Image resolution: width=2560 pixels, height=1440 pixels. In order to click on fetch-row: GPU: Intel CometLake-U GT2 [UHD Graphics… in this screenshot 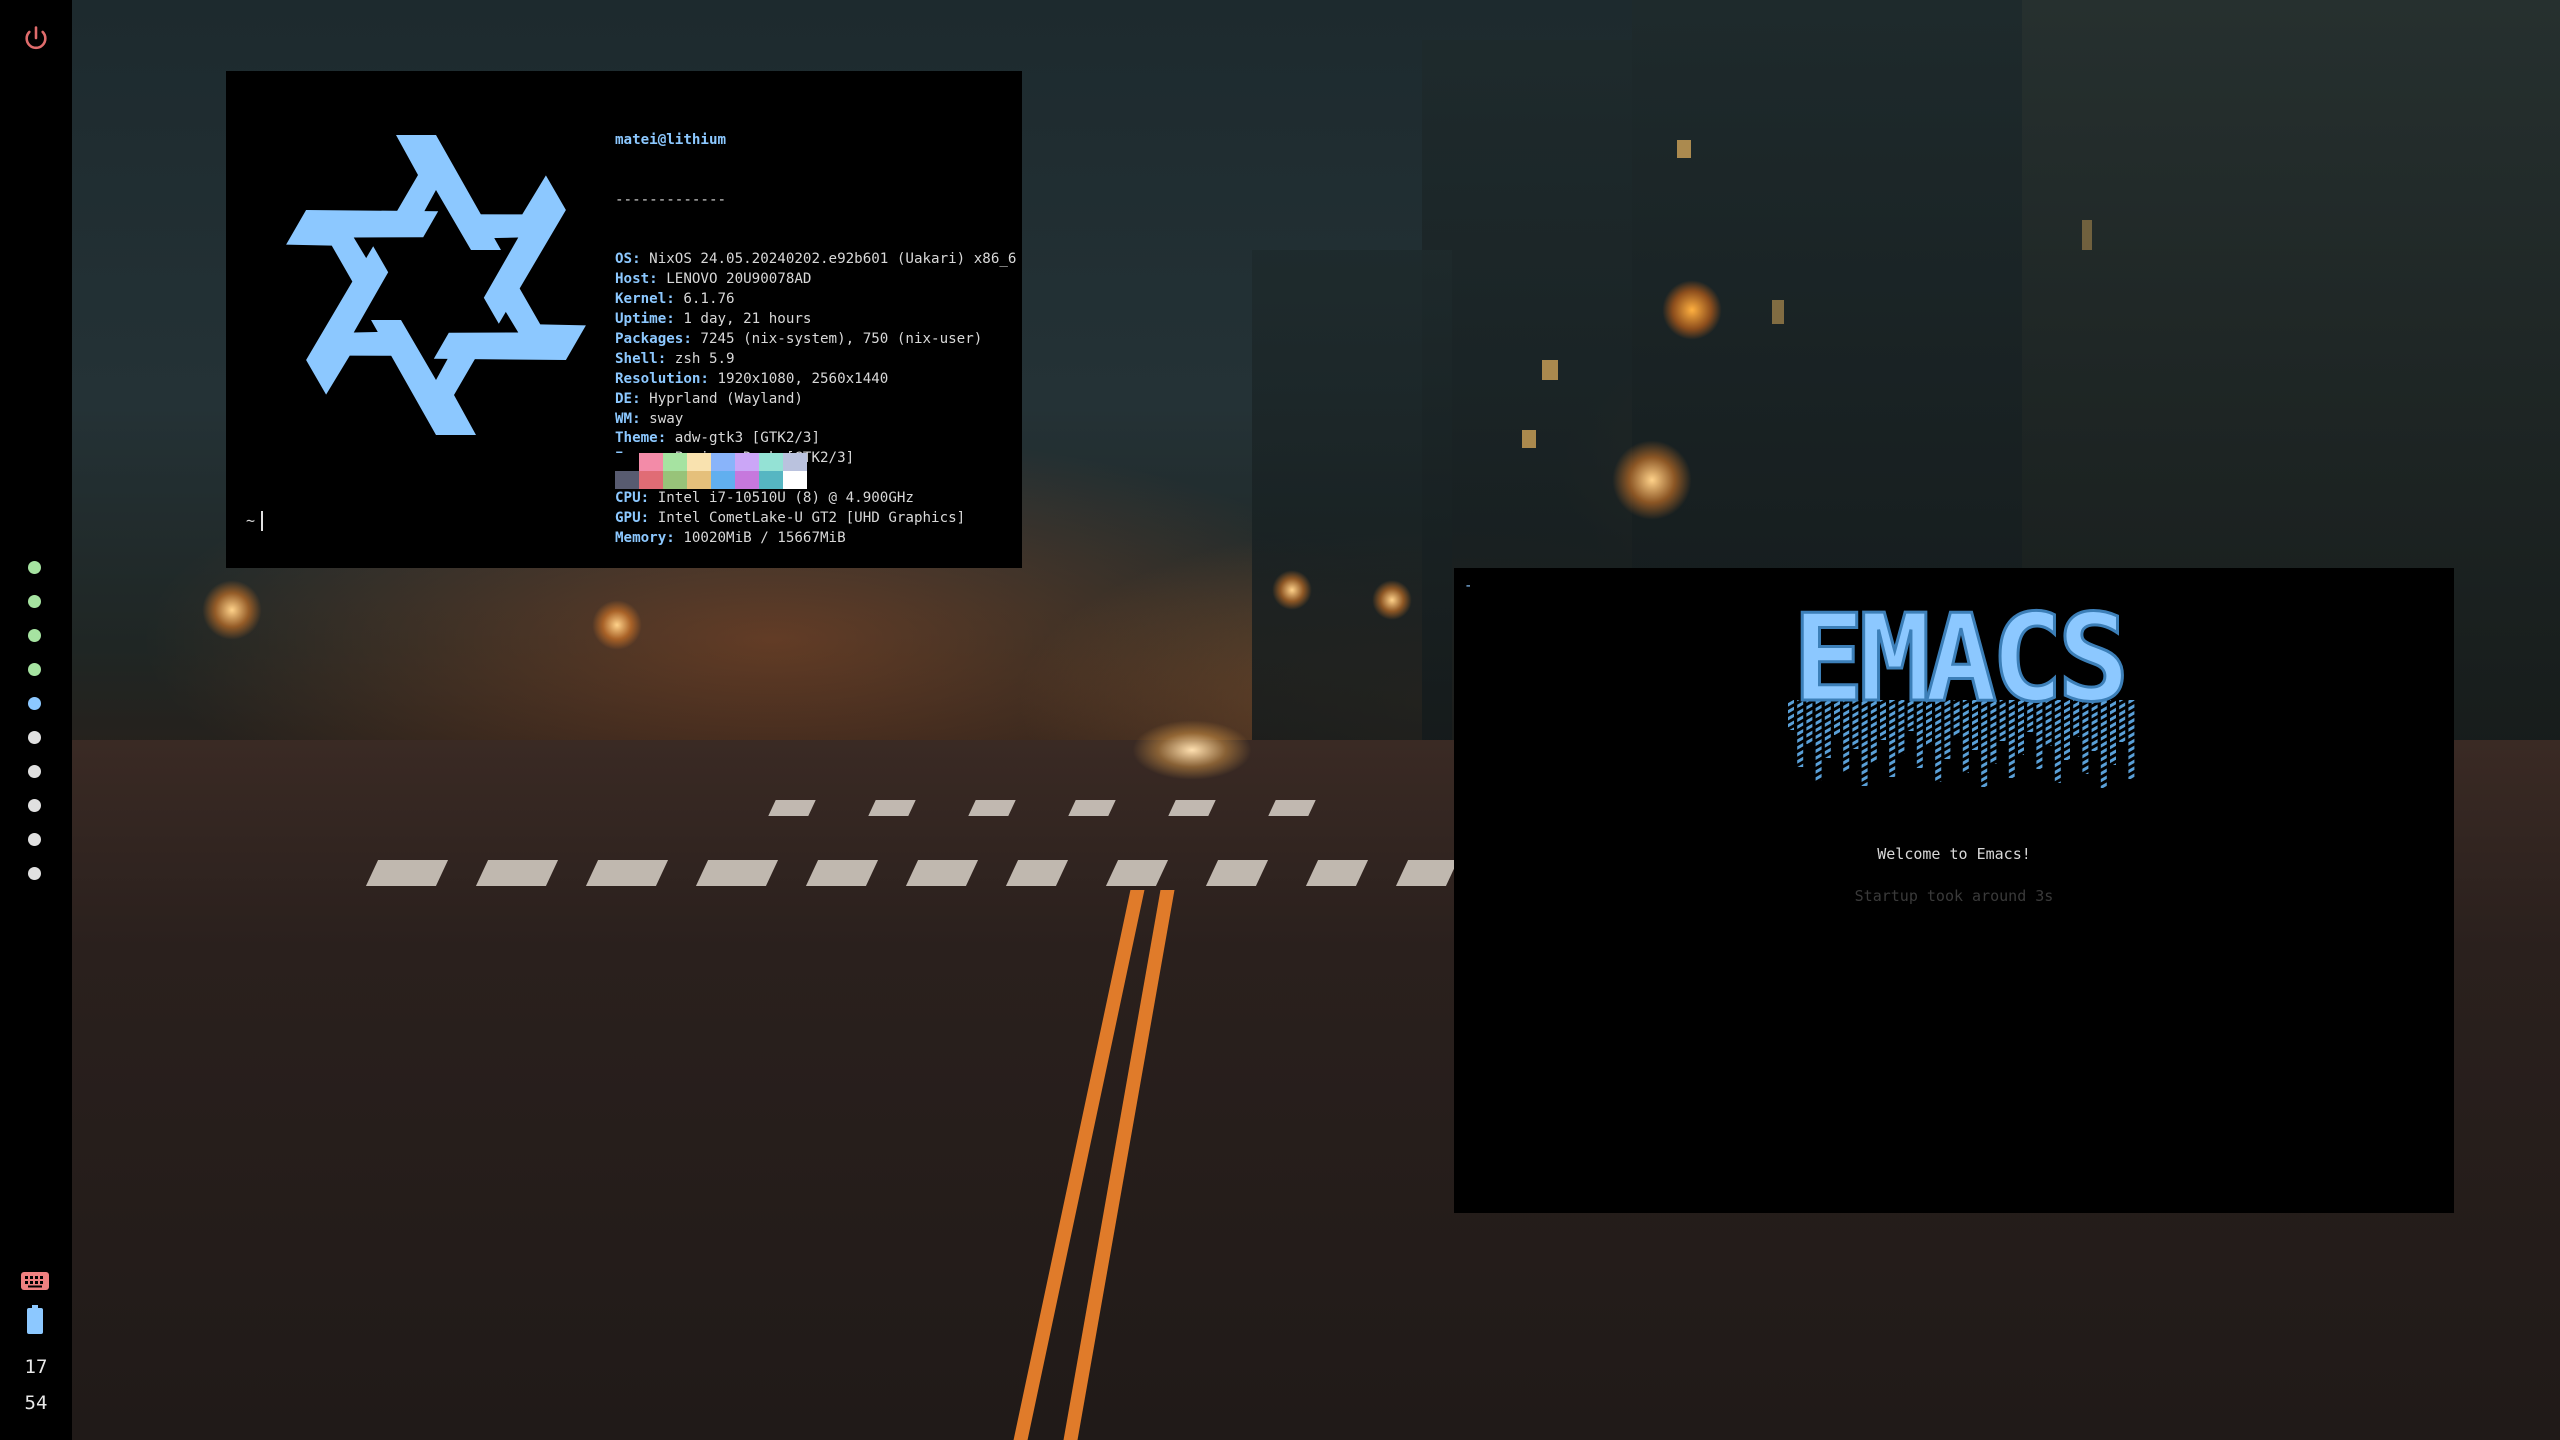, I will do `click(815, 519)`.